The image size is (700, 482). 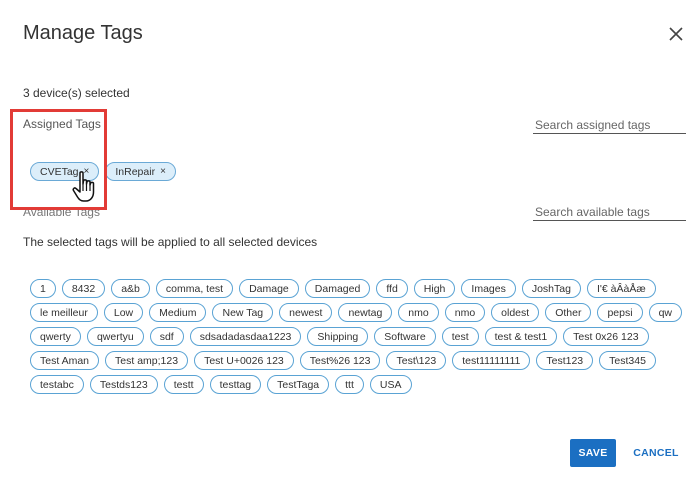 What do you see at coordinates (83, 288) in the screenshot?
I see `available-tag-chip: 8432` at bounding box center [83, 288].